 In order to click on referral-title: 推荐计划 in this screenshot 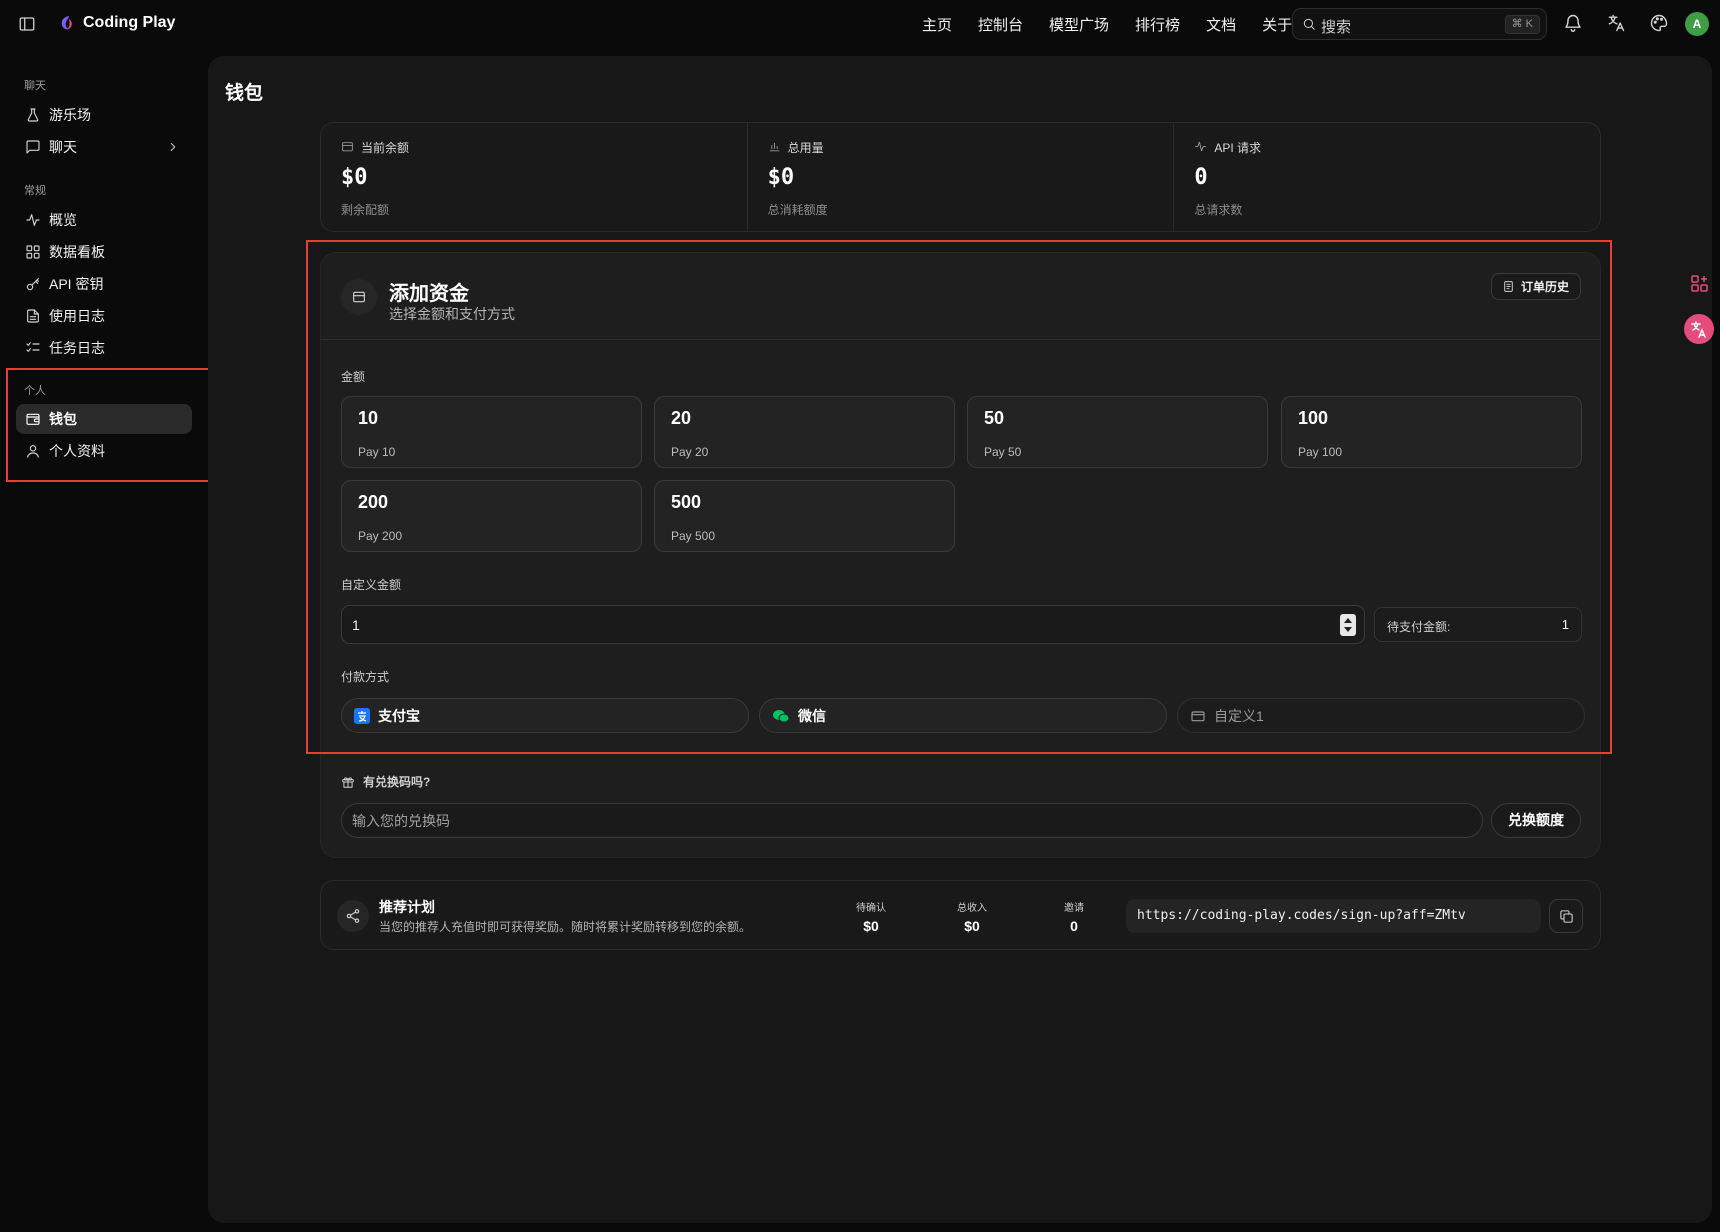, I will do `click(407, 907)`.